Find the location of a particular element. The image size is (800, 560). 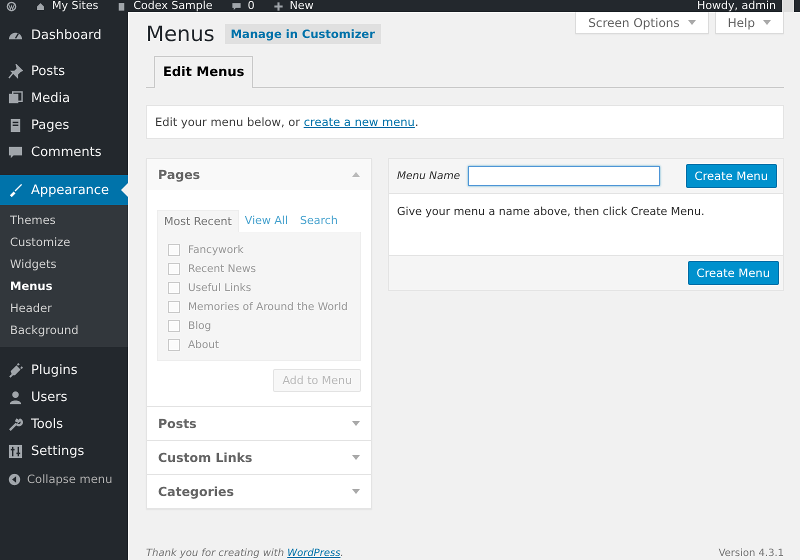

version-text: Version 4.3.1 is located at coordinates (751, 554).